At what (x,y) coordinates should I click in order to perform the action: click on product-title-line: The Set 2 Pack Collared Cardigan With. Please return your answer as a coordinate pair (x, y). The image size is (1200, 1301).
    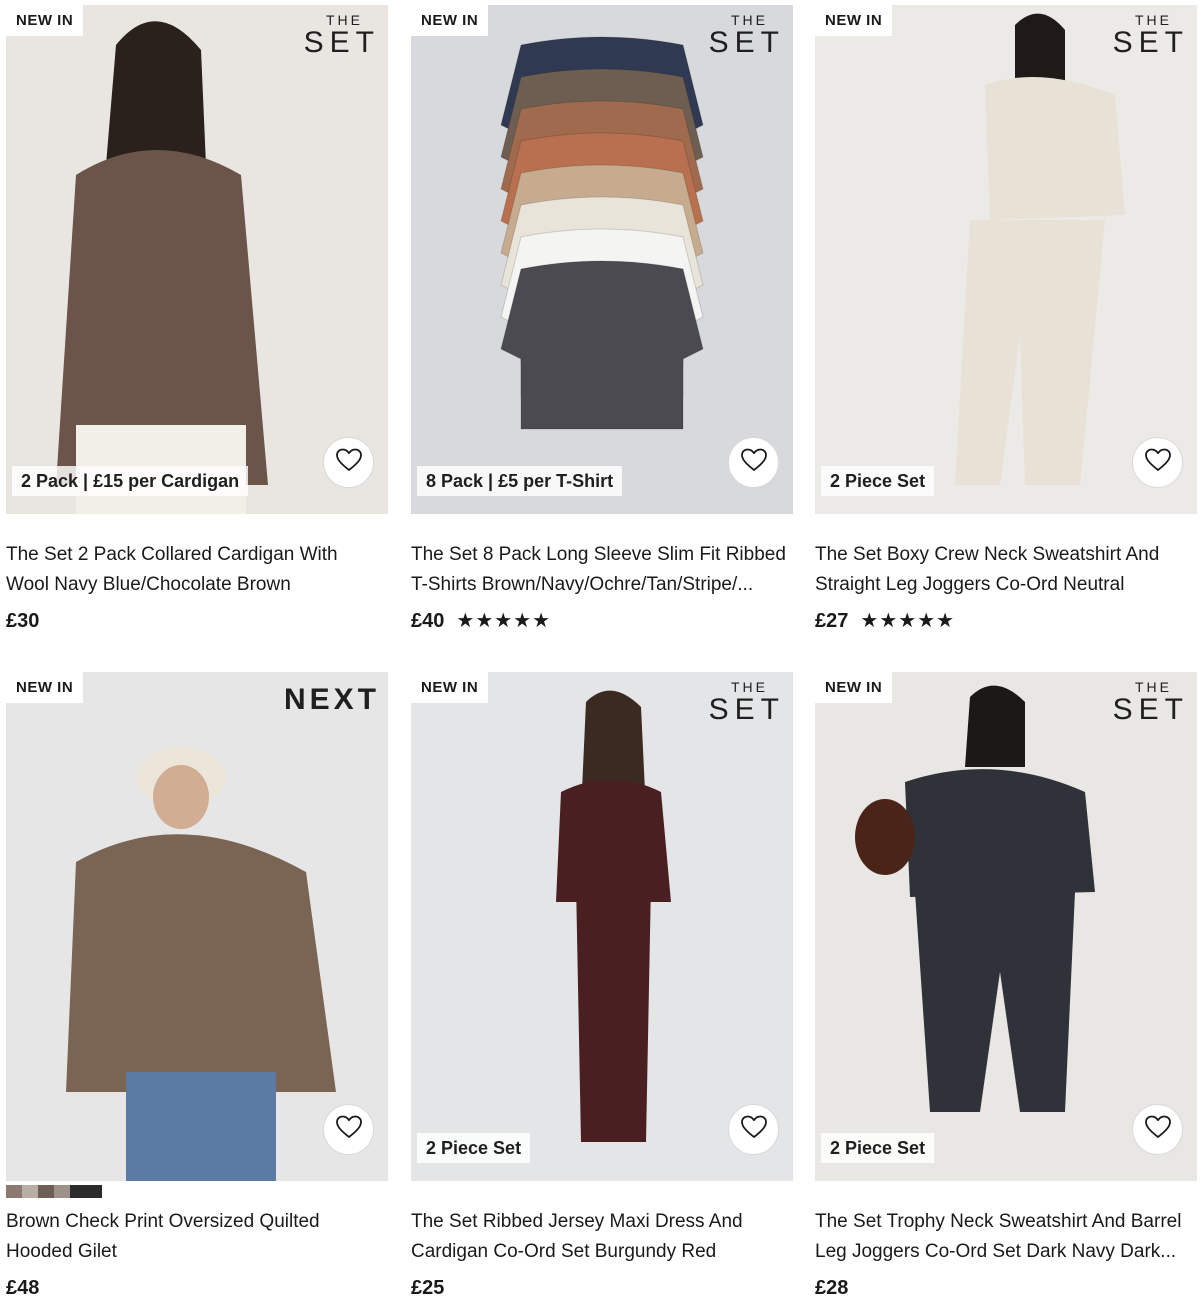
    Looking at the image, I should click on (172, 554).